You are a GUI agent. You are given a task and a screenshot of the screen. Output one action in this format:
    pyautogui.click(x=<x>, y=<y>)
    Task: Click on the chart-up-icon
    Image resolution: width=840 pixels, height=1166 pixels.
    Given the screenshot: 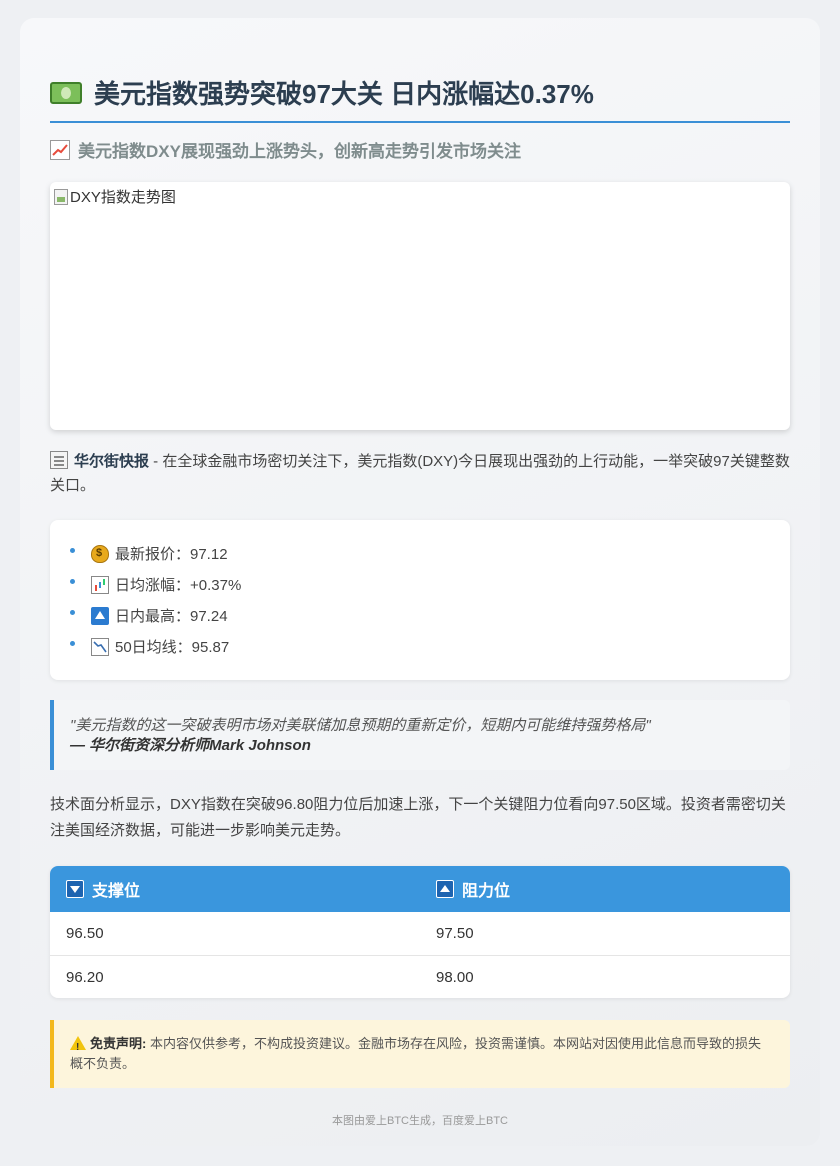 What is the action you would take?
    pyautogui.click(x=60, y=149)
    